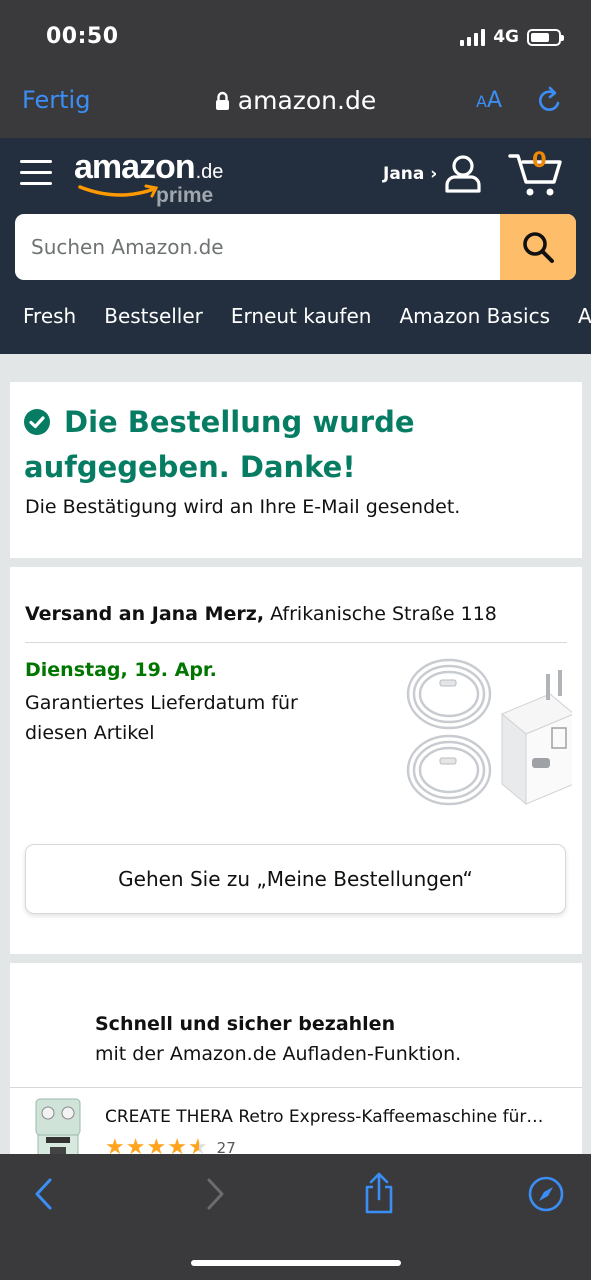 The width and height of the screenshot is (591, 1280). What do you see at coordinates (257, 247) in the screenshot?
I see `search-input` at bounding box center [257, 247].